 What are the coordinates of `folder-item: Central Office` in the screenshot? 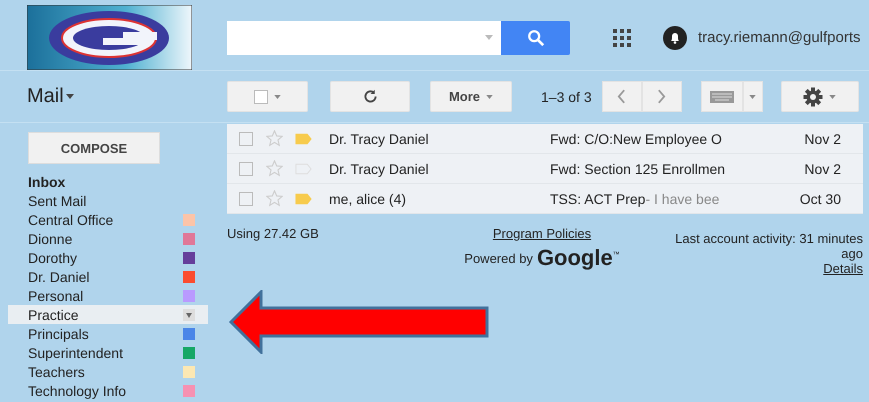 It's located at (108, 219).